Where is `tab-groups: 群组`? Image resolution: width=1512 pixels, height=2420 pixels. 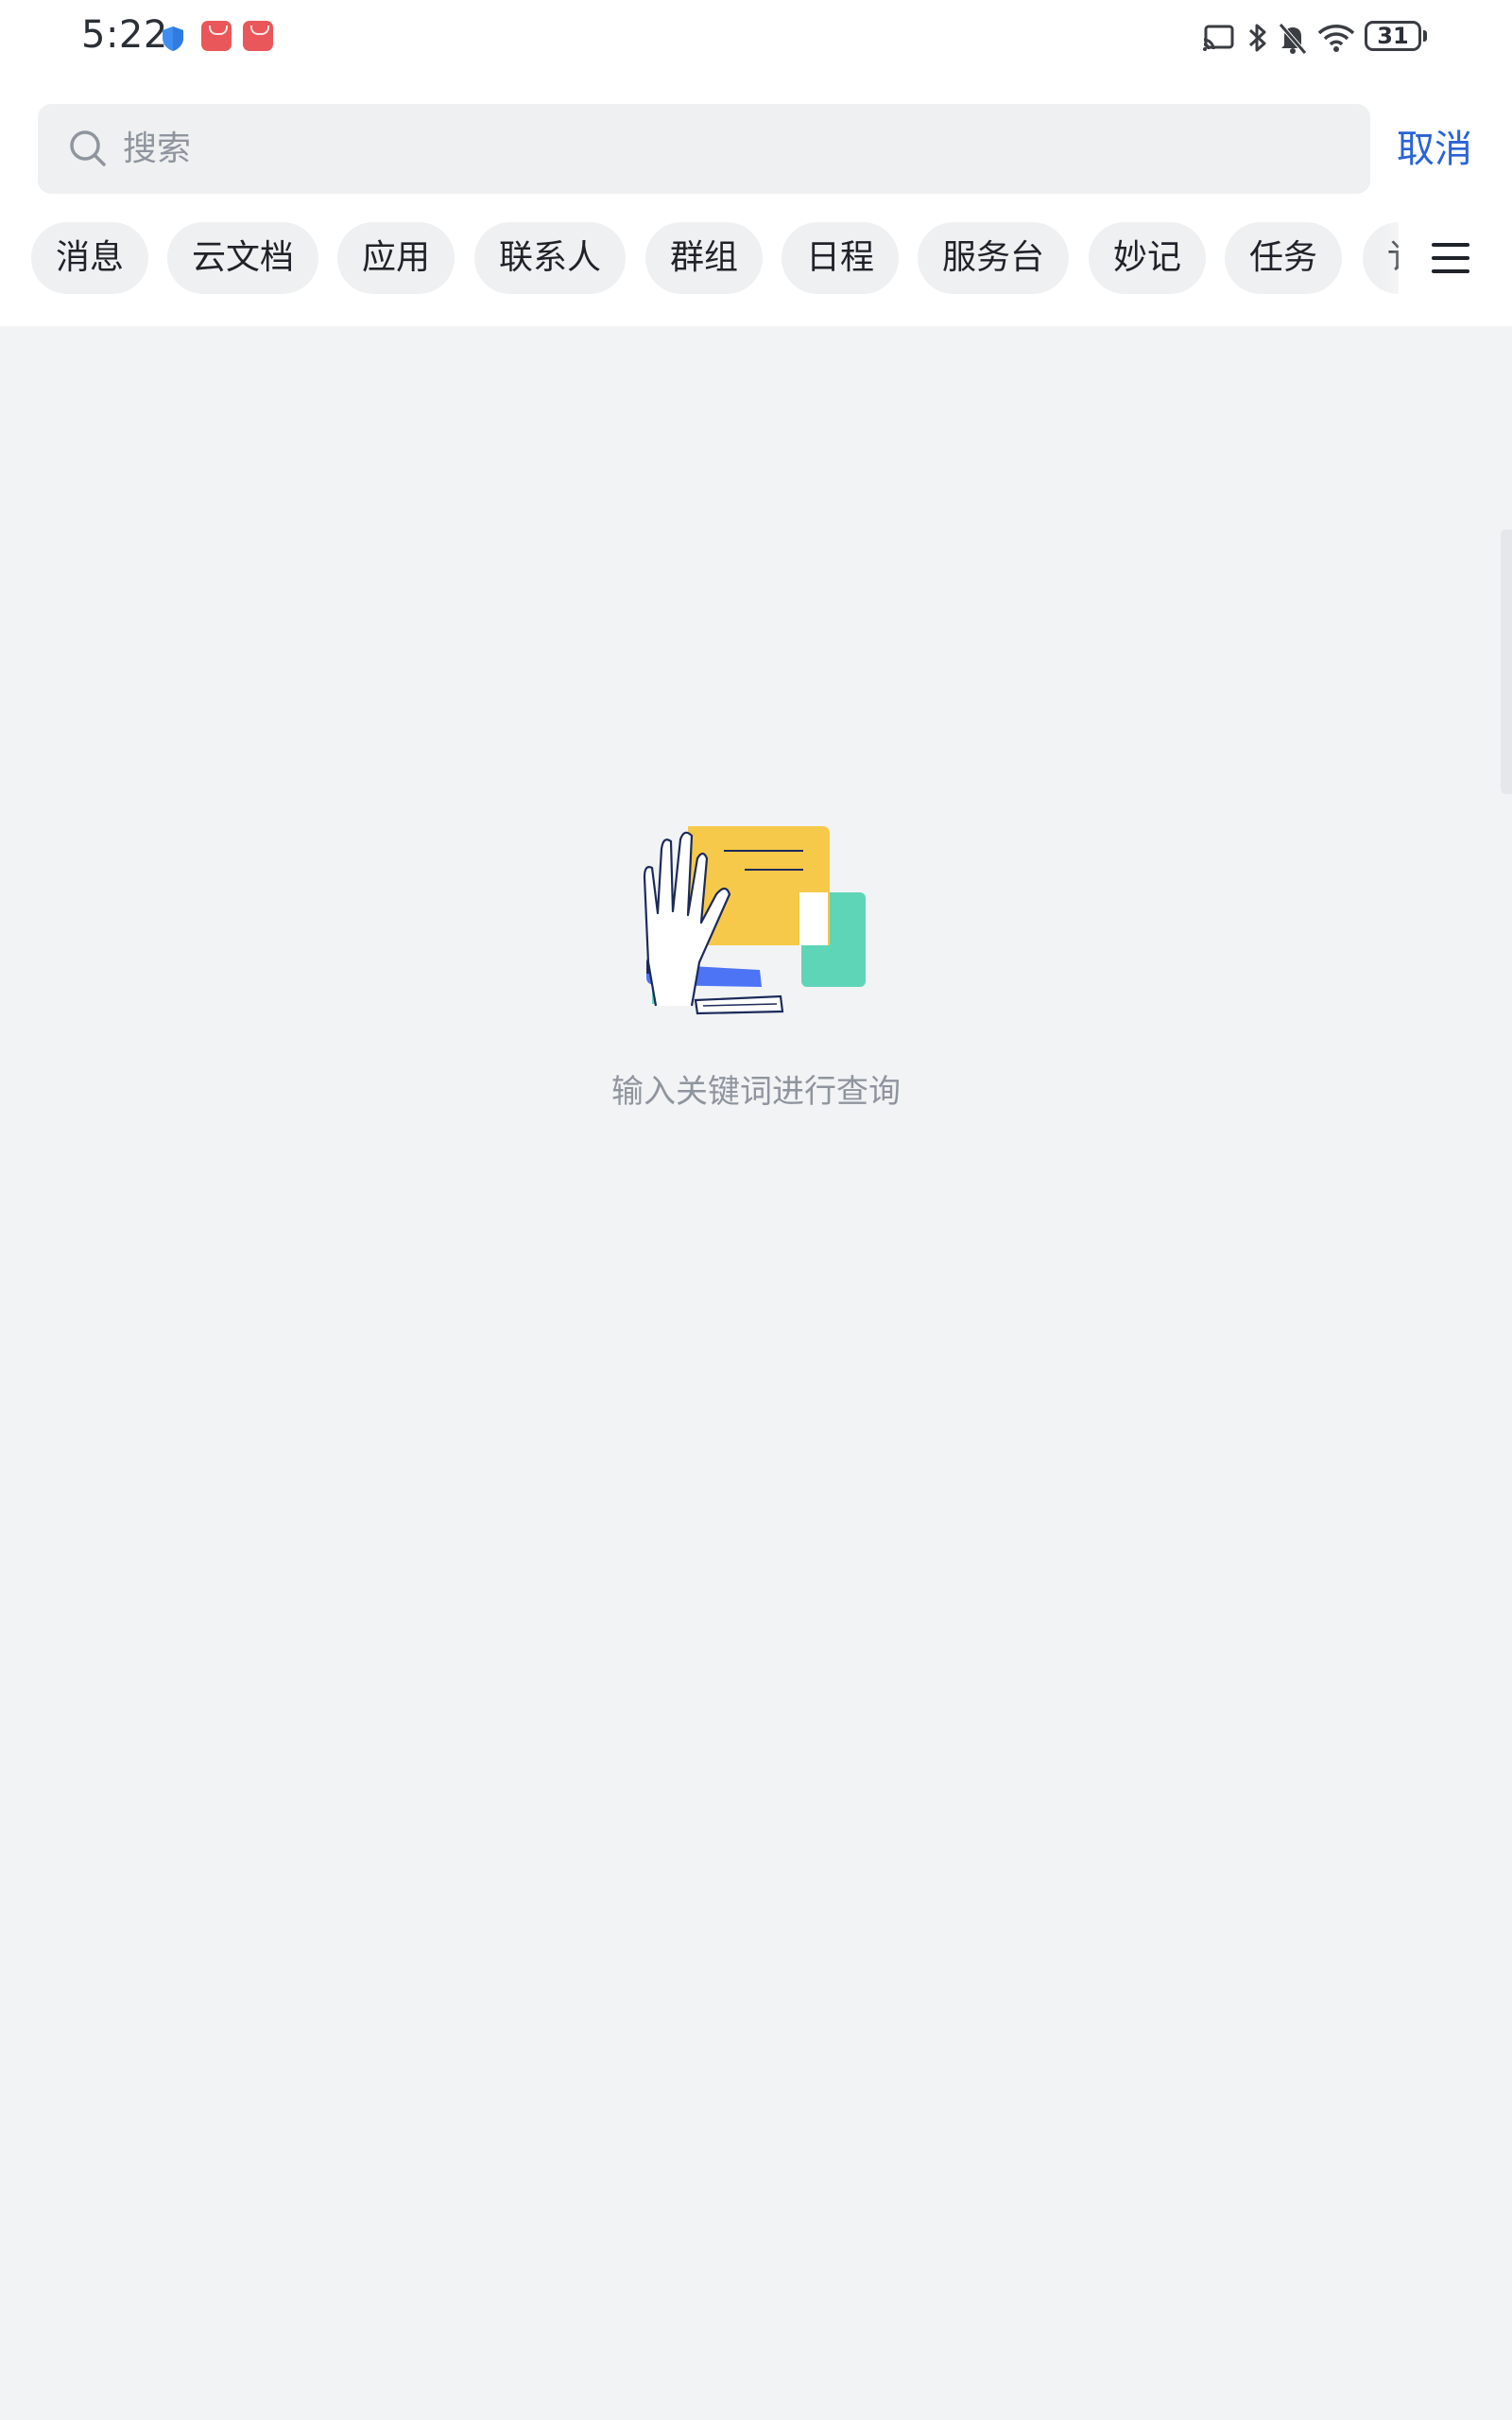
tab-groups: 群组 is located at coordinates (704, 258).